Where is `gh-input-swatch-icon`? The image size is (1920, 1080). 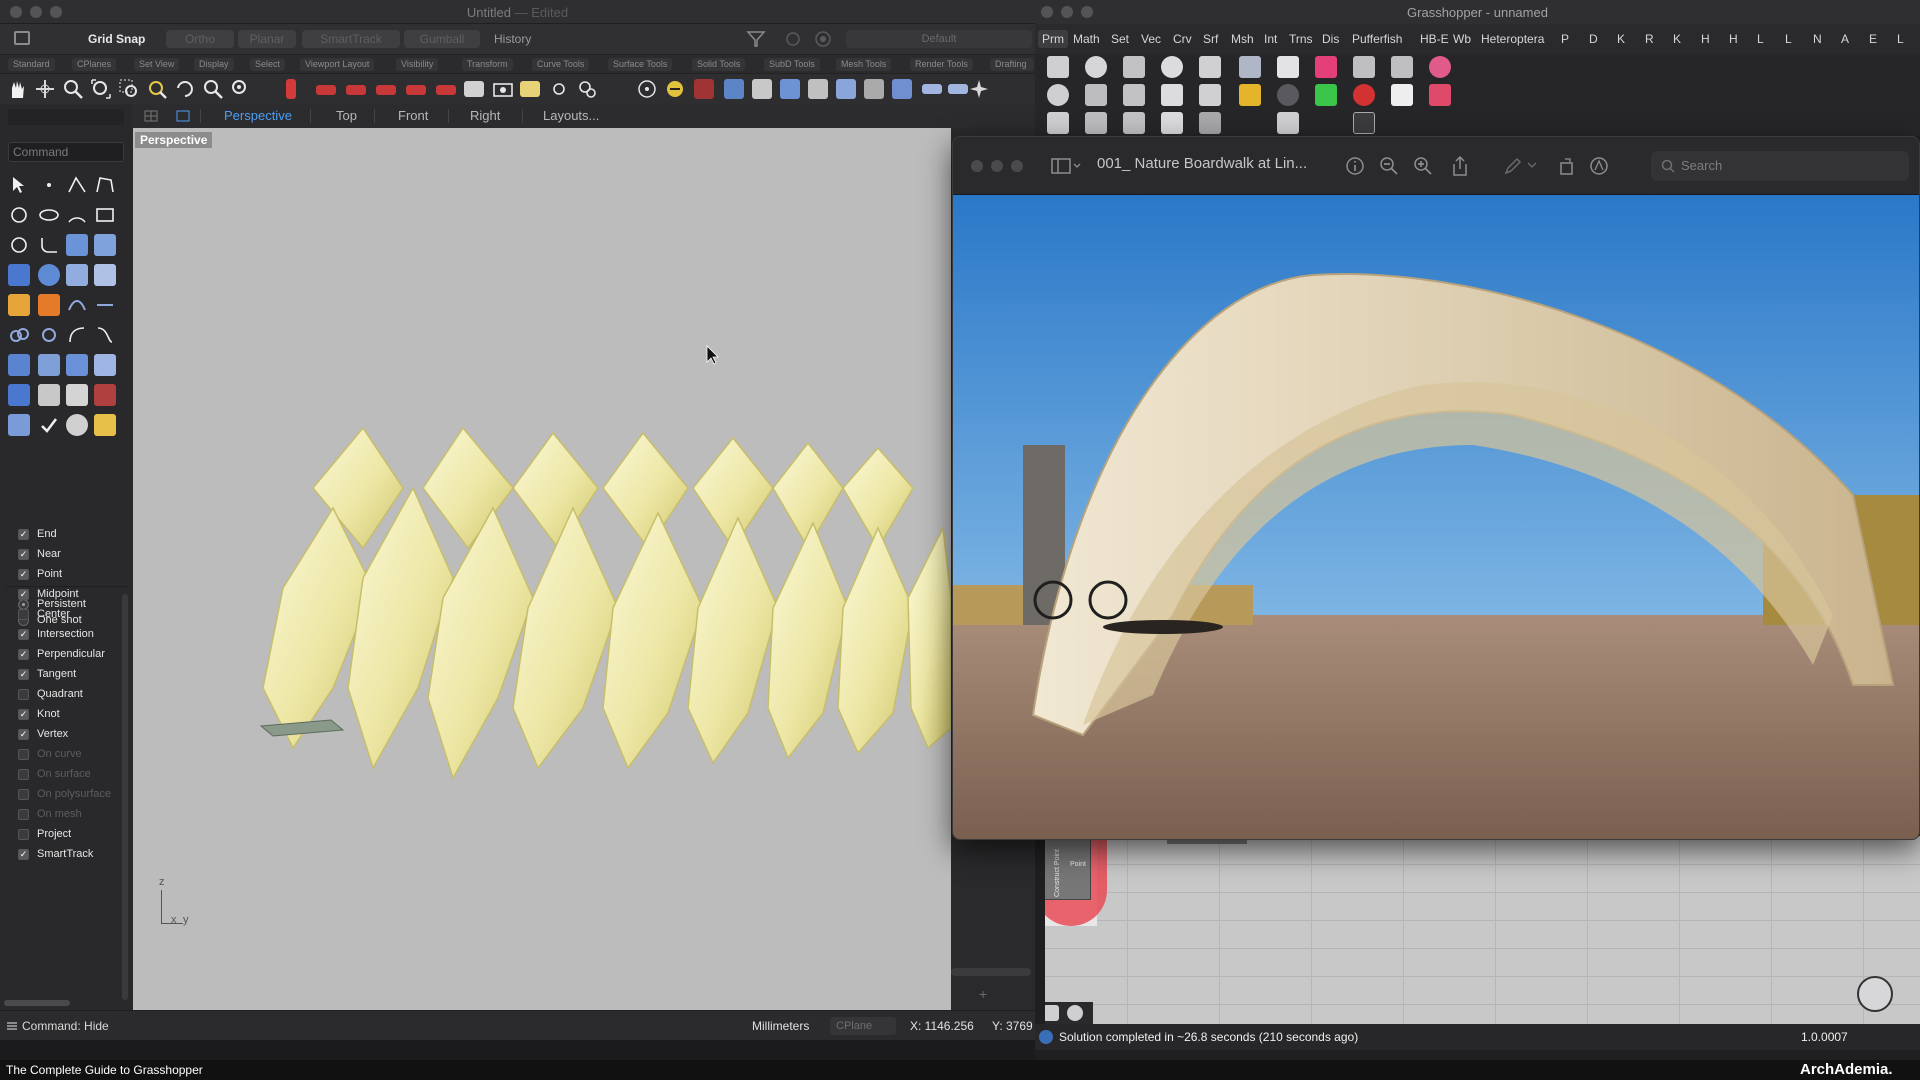 gh-input-swatch-icon is located at coordinates (1326, 95).